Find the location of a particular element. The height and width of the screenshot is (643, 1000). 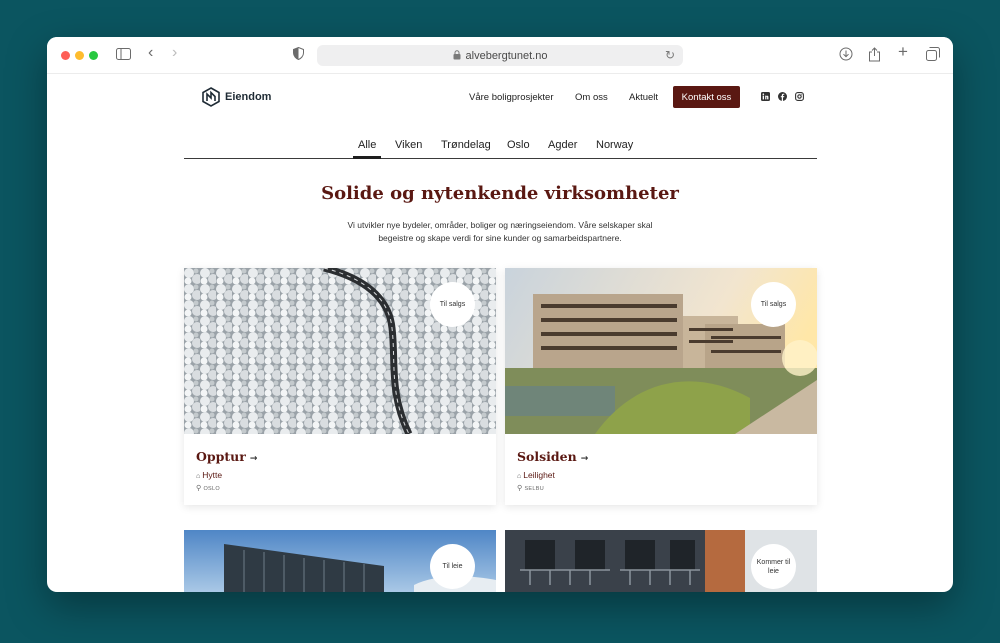

zoom-window-button is located at coordinates (93, 55).